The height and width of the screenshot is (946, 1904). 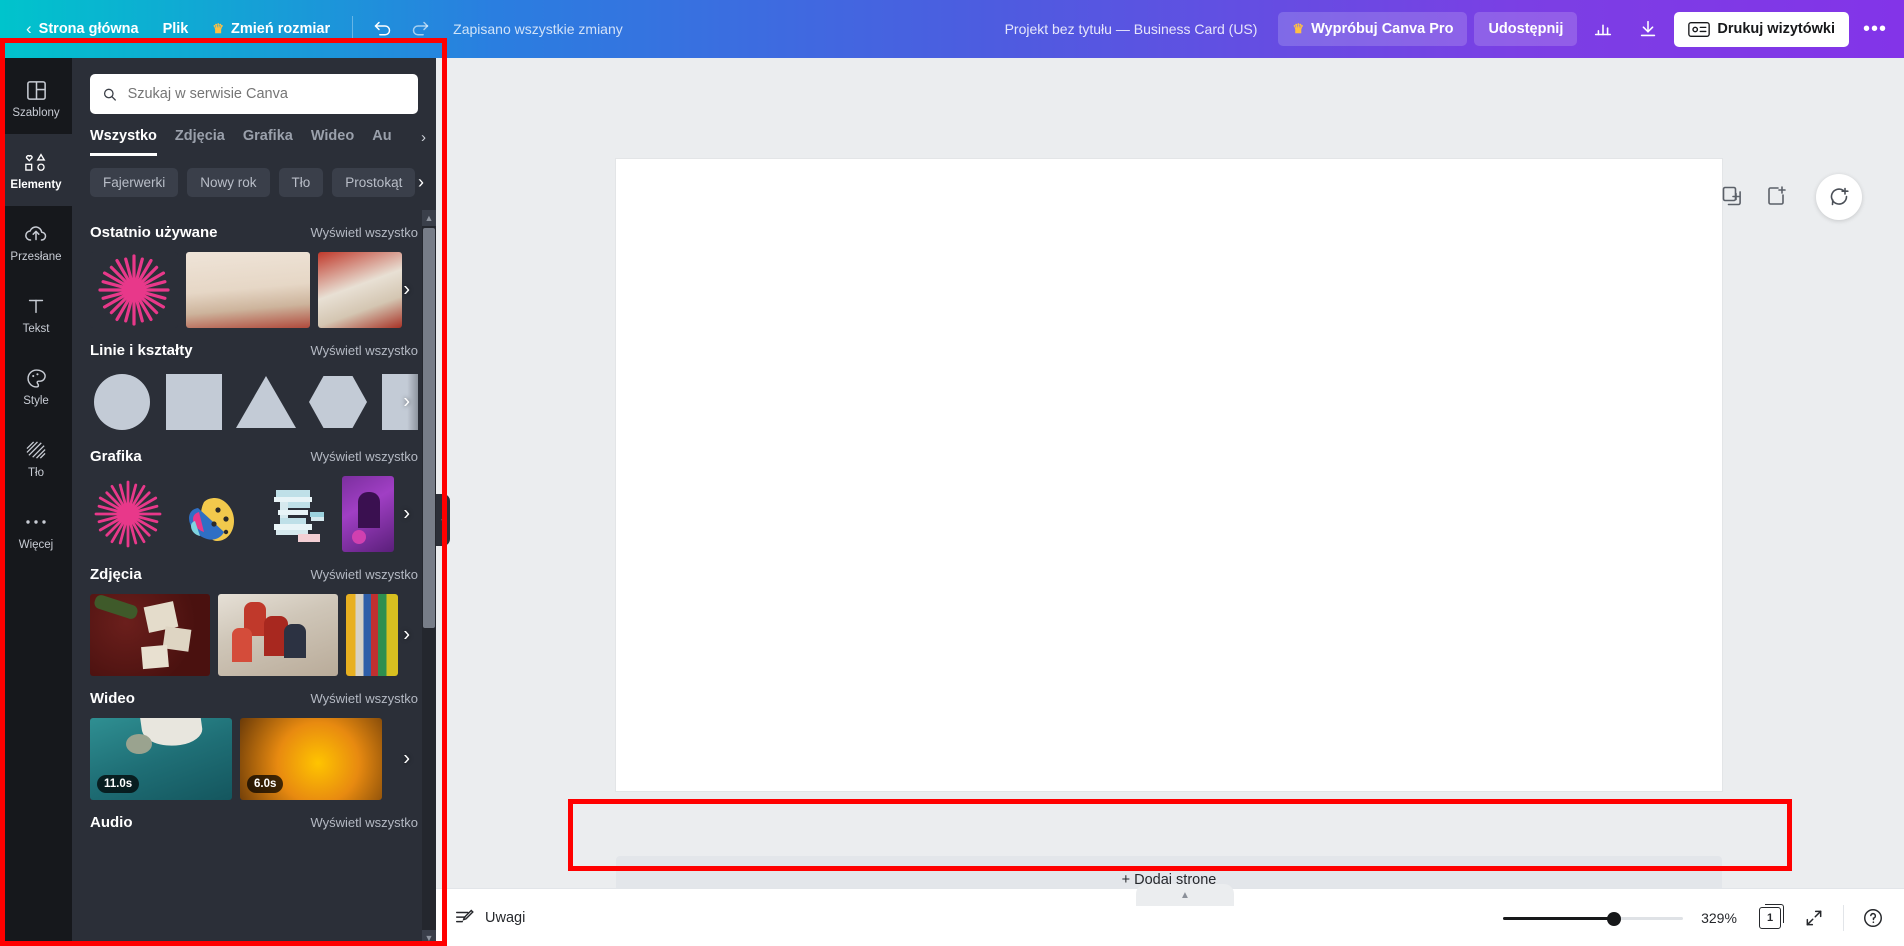 I want to click on zoom-controls: 329% 1, so click(x=1695, y=918).